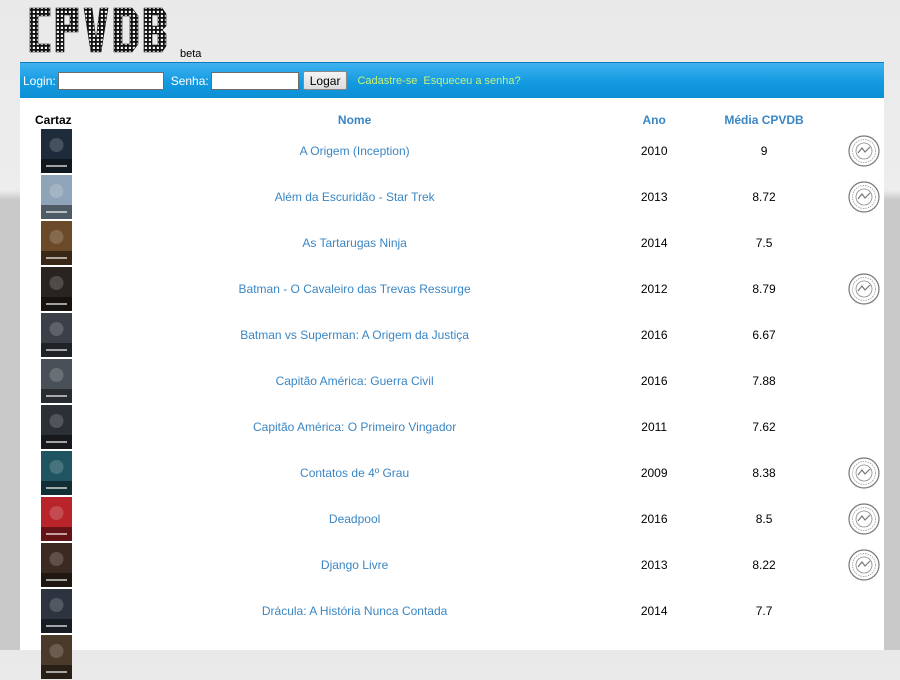  I want to click on movie-rating, so click(764, 657).